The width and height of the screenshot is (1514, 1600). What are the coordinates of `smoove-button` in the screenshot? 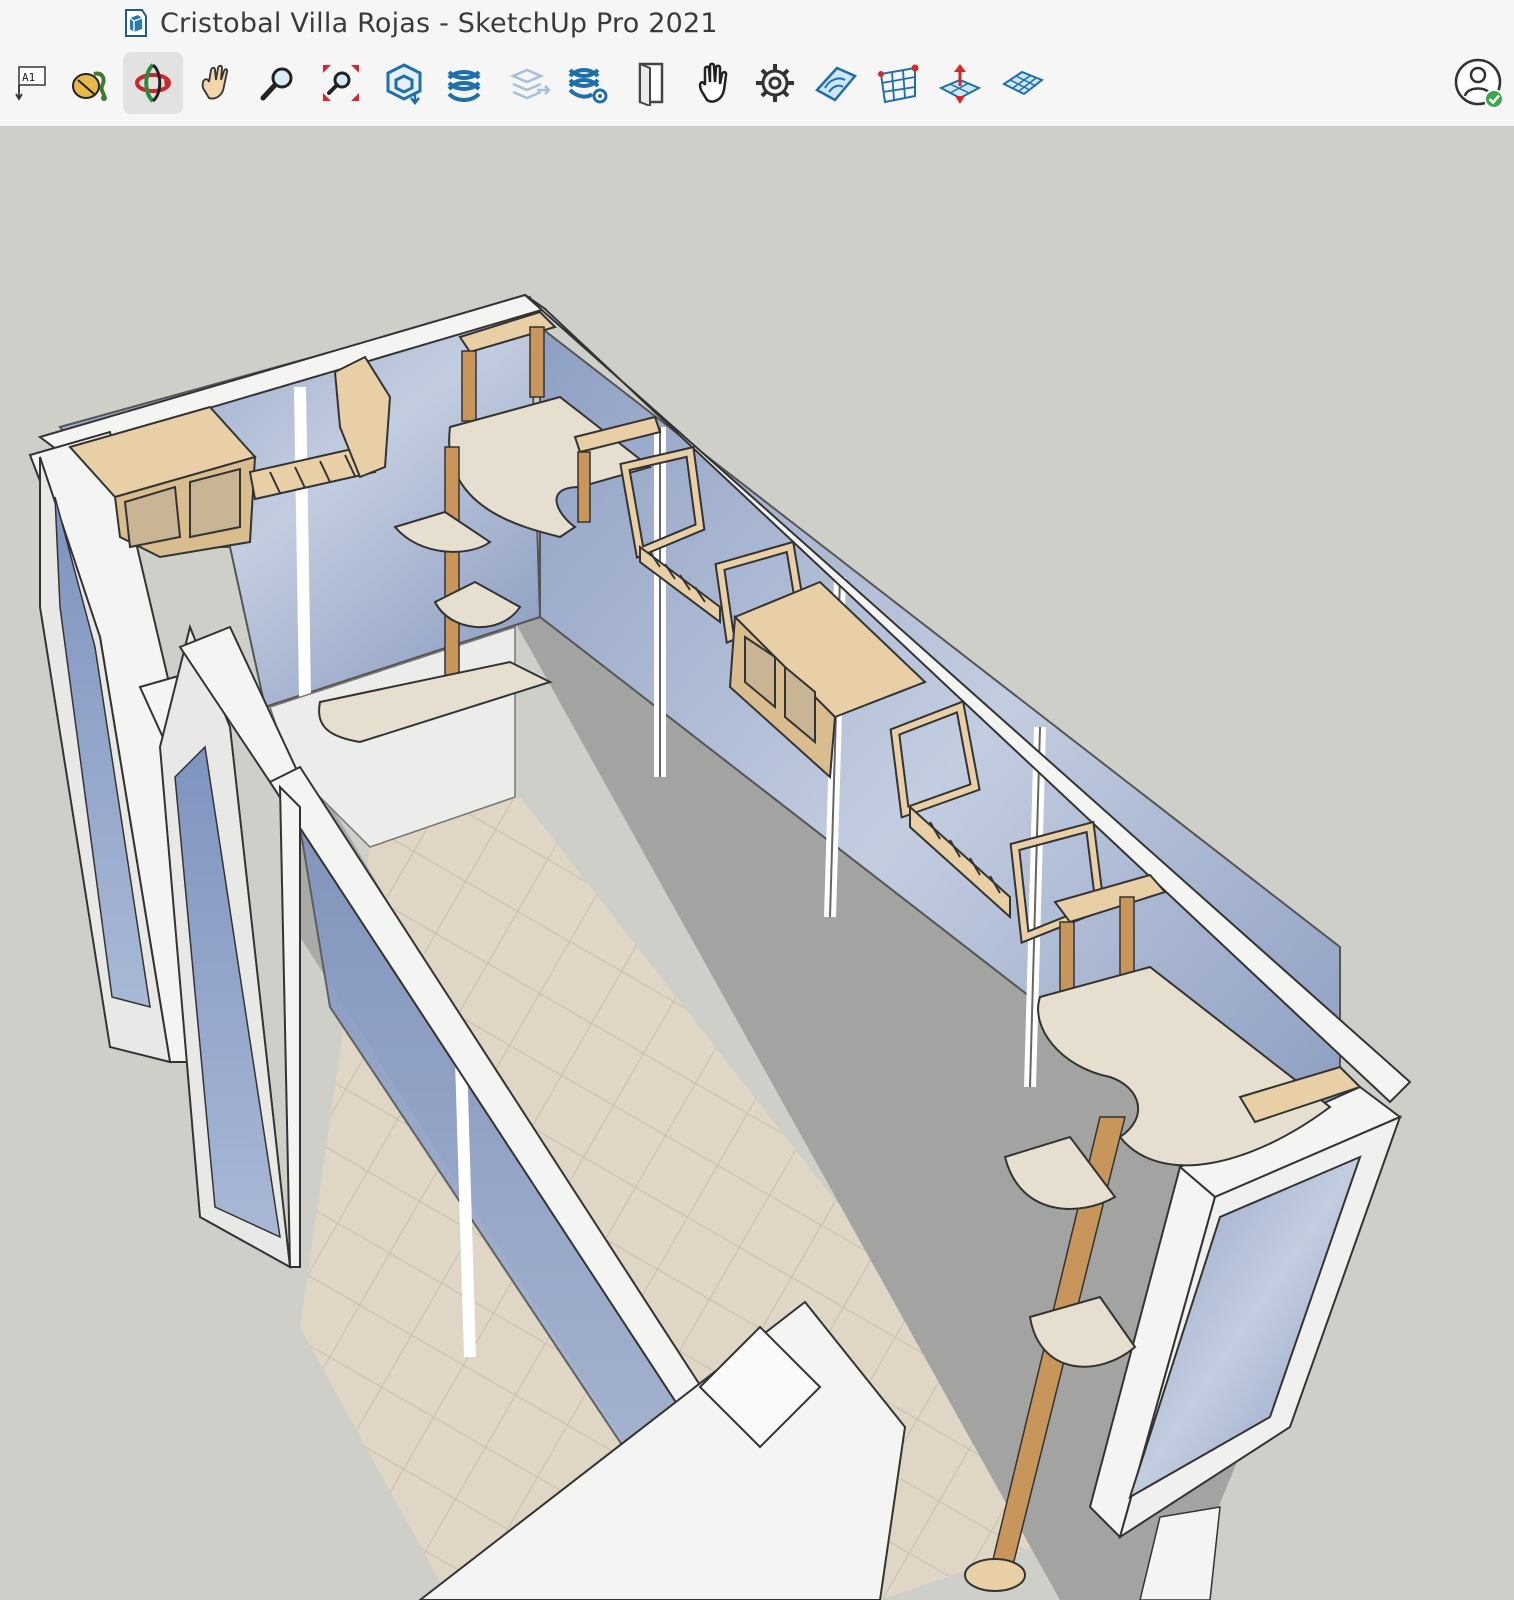 It's located at (960, 83).